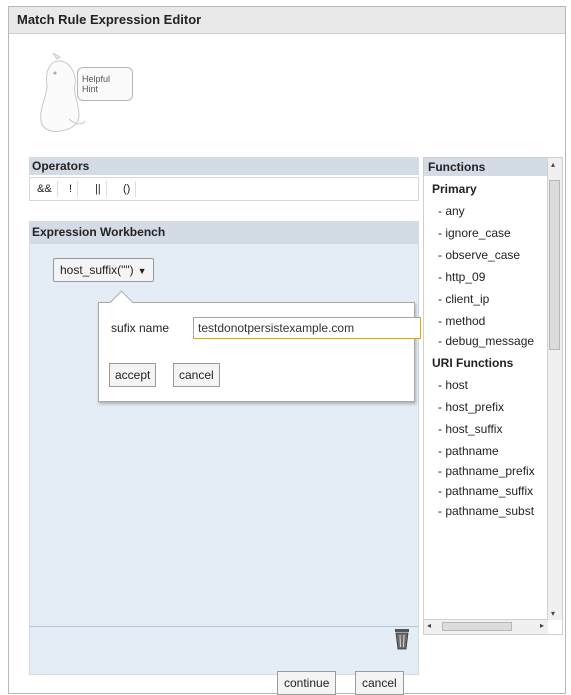 This screenshot has height=695, width=571. I want to click on horizontal-scroll-thumb, so click(477, 626).